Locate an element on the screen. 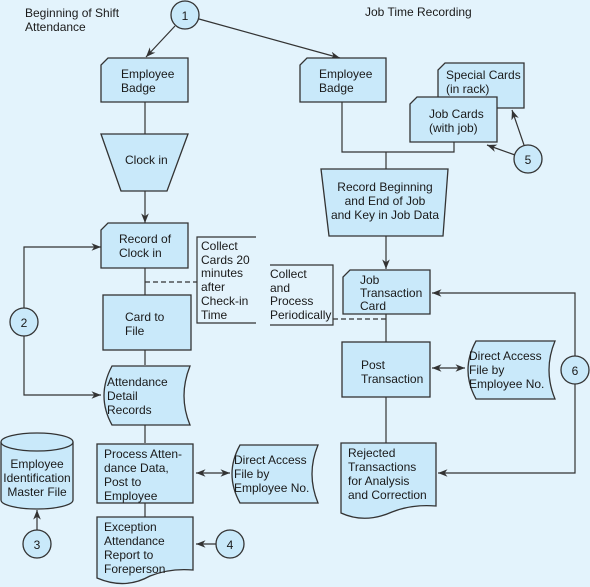 Image resolution: width=590 pixels, height=587 pixels. svg-text: Foreperson is located at coordinates (134, 569).